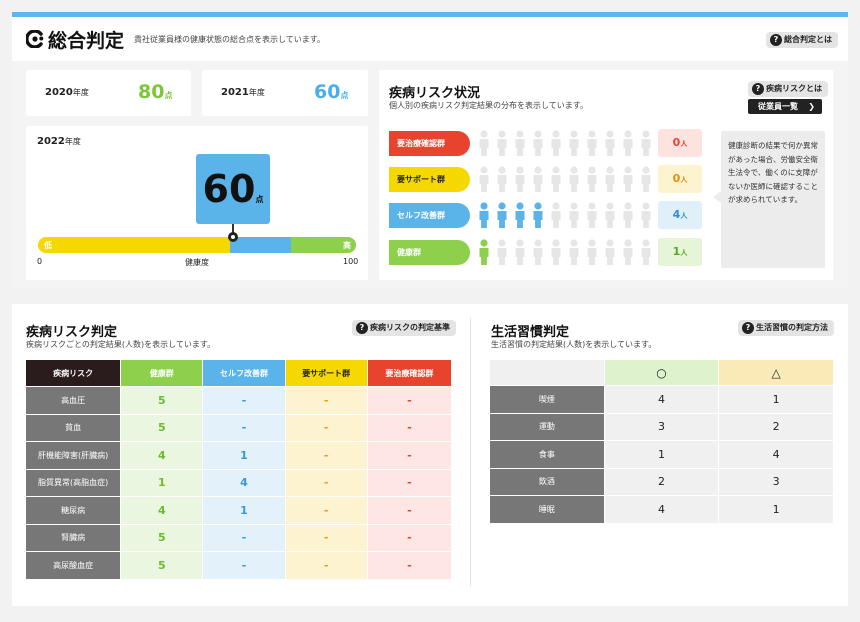 The height and width of the screenshot is (622, 860). I want to click on risk-group-tag: セルフ改善群, so click(429, 215).